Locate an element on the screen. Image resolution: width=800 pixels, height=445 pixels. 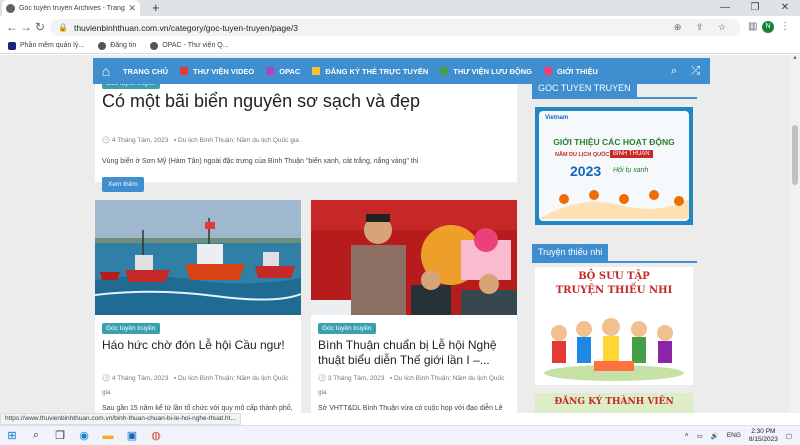
bookmark-item: Đăng tin is located at coordinates (117, 45).